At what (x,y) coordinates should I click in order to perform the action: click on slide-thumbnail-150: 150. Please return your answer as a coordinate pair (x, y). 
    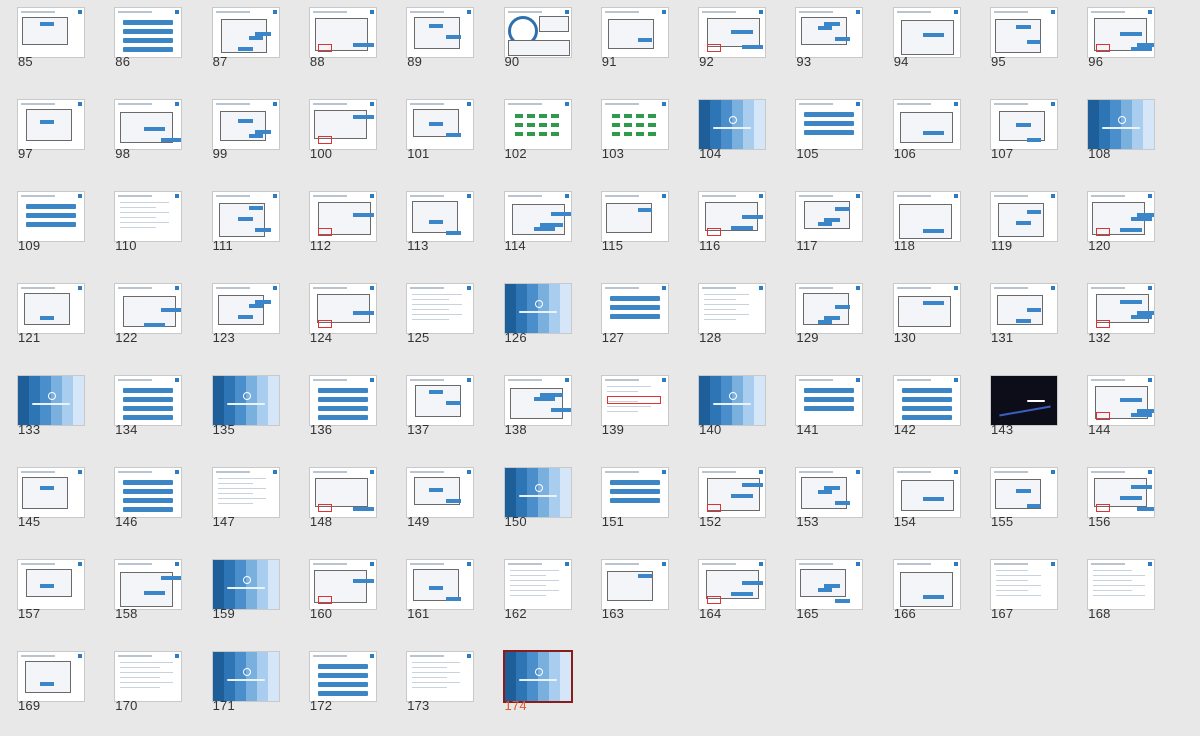
    Looking at the image, I should click on (529, 495).